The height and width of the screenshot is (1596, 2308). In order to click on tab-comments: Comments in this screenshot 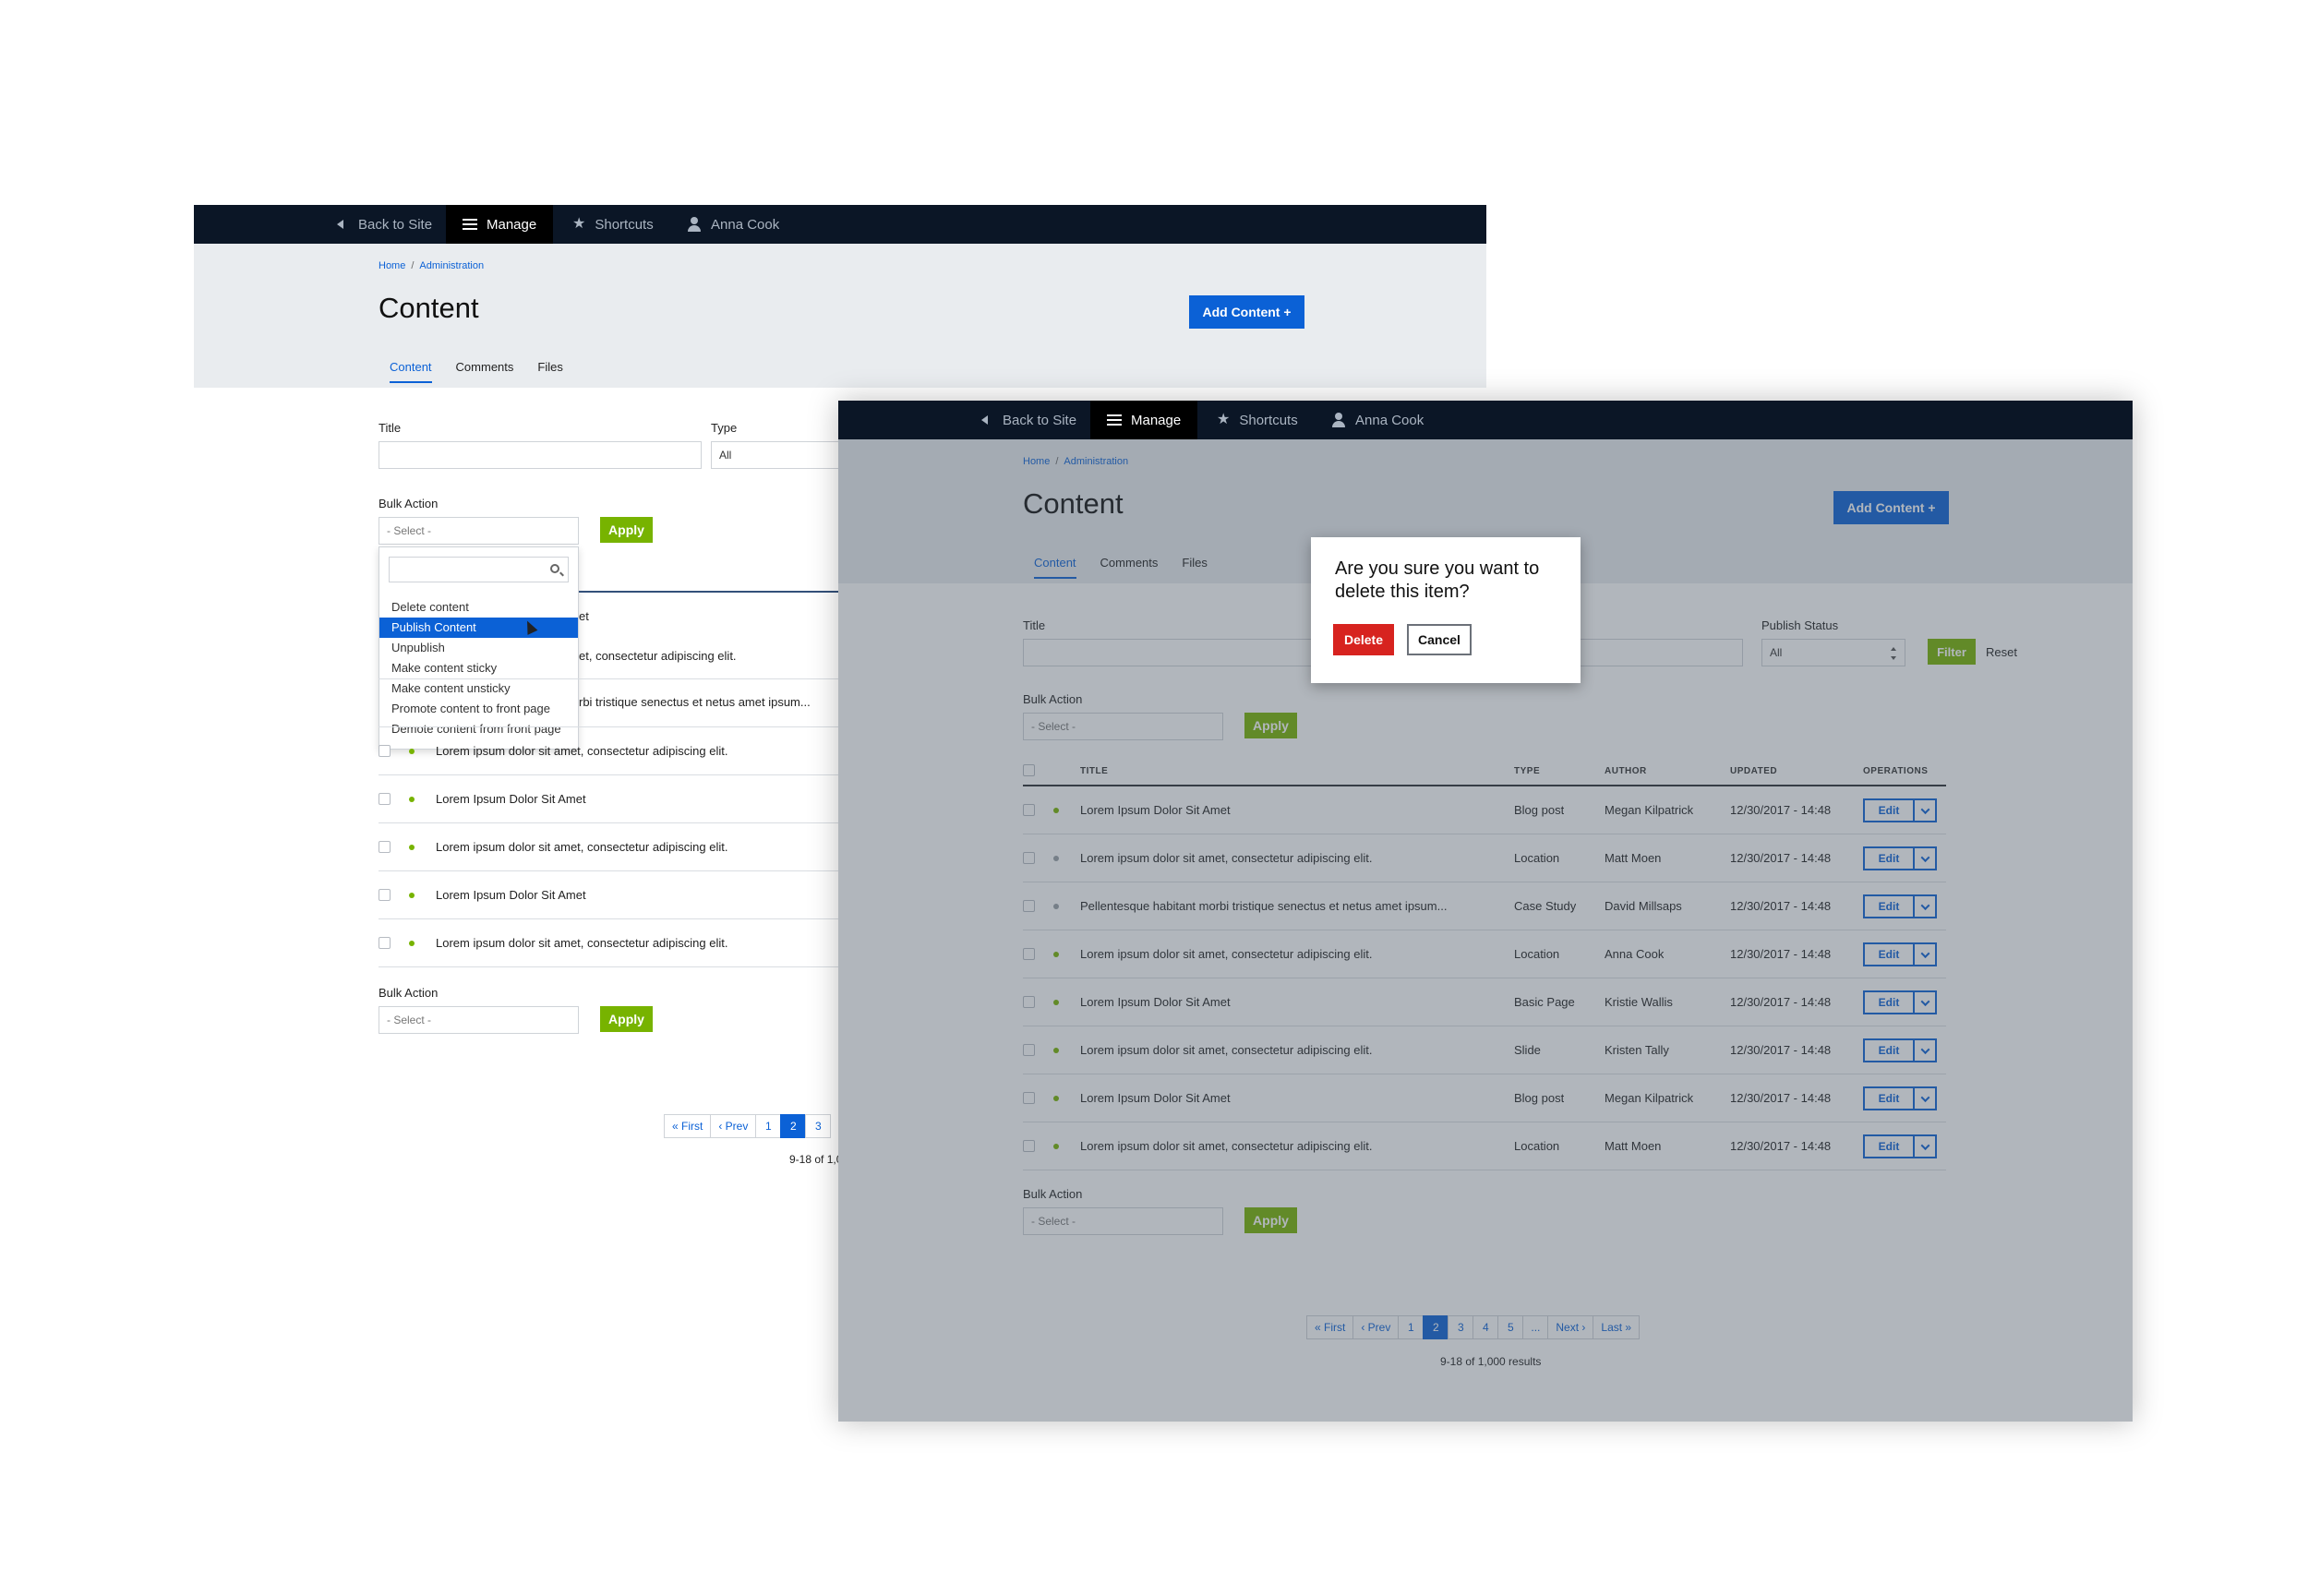, I will do `click(485, 371)`.